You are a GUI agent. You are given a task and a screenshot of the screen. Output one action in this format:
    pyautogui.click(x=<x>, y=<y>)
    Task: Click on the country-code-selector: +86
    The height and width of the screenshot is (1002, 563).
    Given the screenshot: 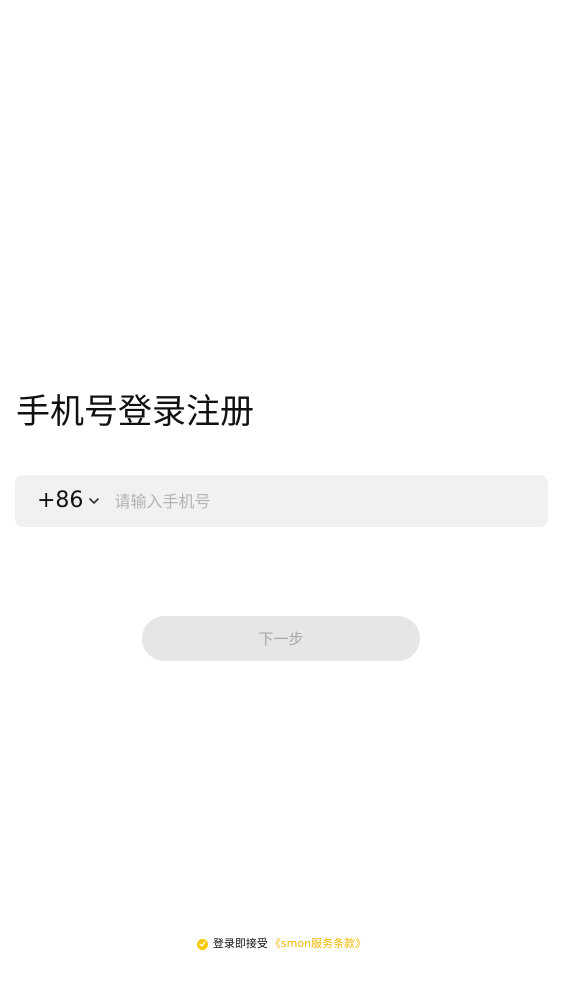 What is the action you would take?
    pyautogui.click(x=68, y=501)
    